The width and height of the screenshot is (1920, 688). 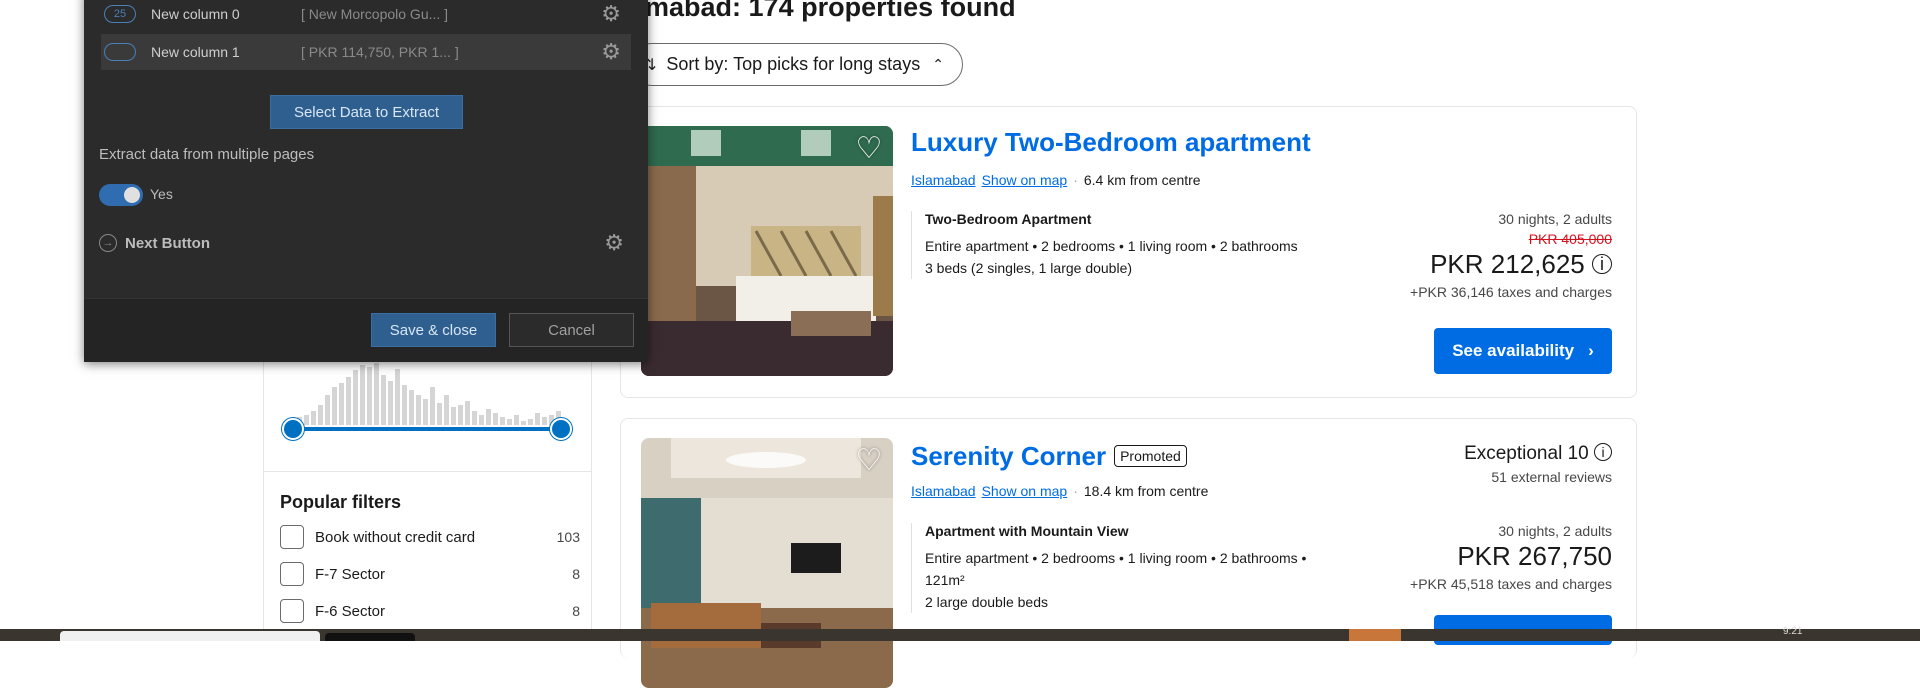 I want to click on taskbar: 9:21, so click(x=960, y=633).